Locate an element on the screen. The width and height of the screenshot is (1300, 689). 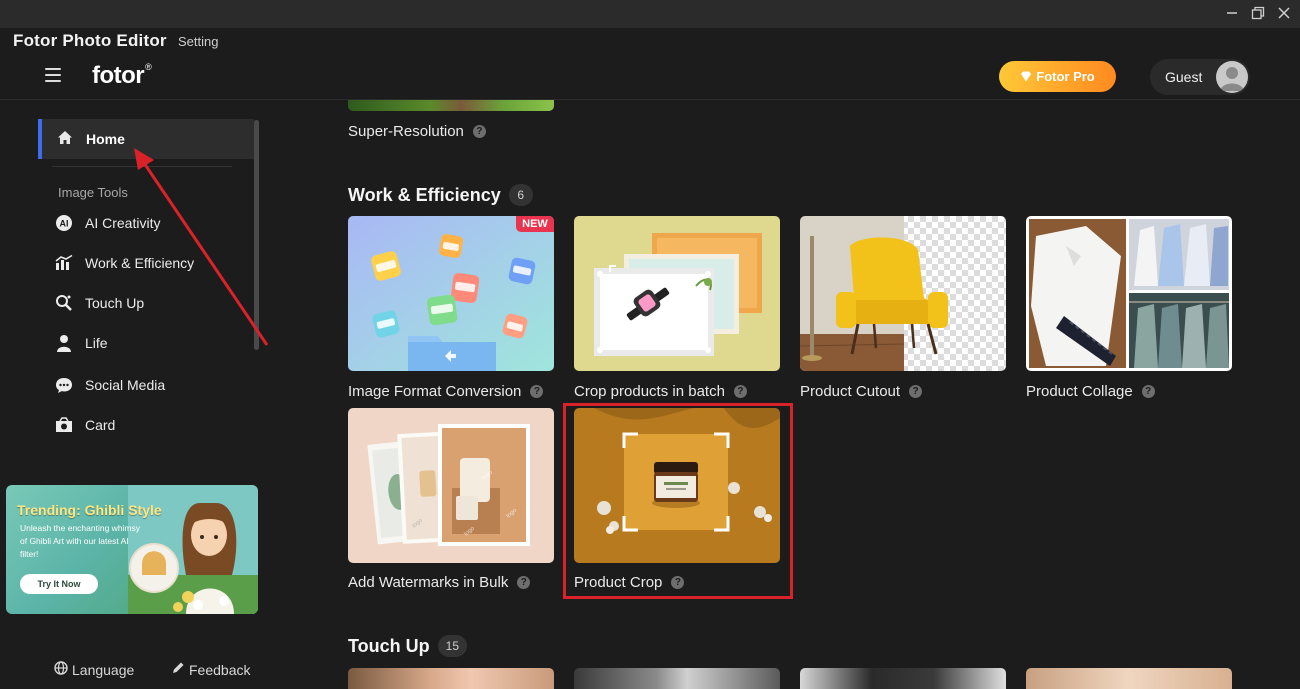
user-name: Guest is located at coordinates (1184, 77).